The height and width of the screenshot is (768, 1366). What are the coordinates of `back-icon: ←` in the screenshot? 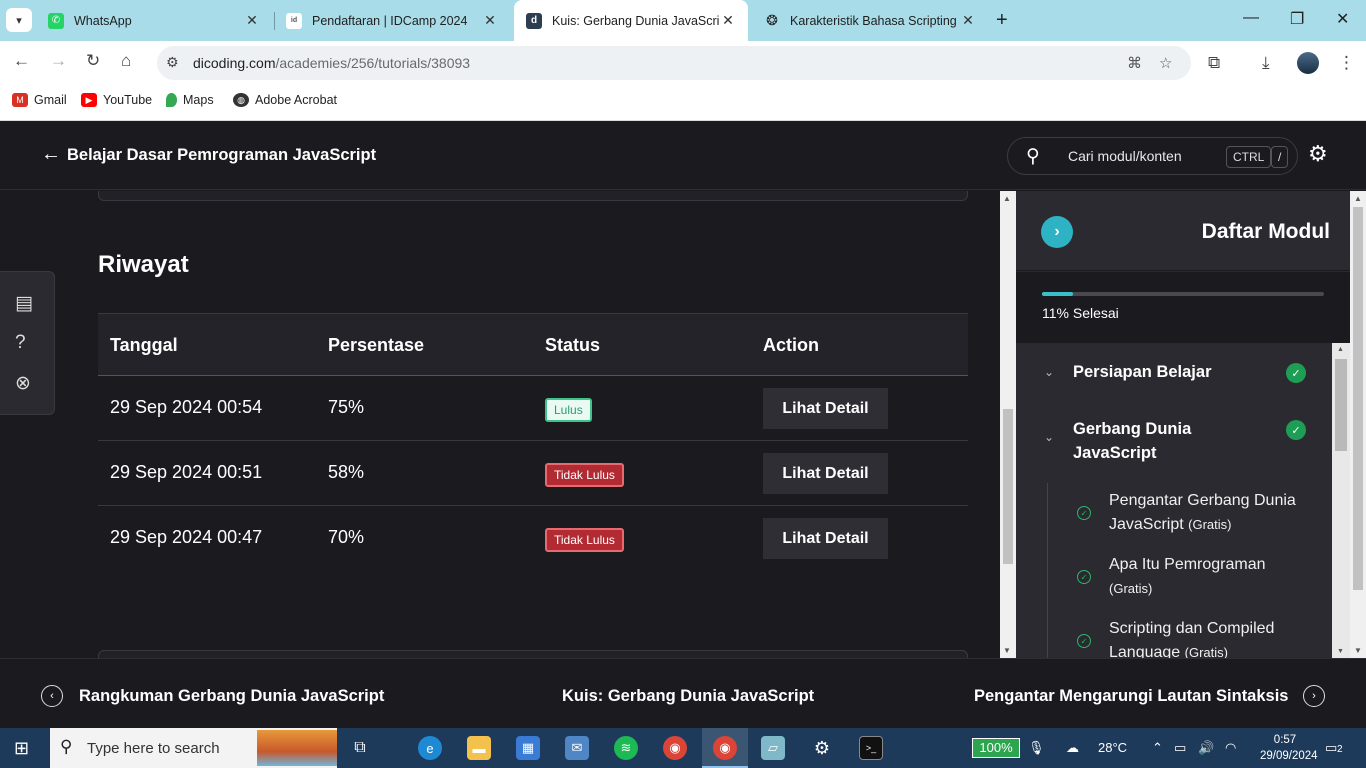 It's located at (21, 61).